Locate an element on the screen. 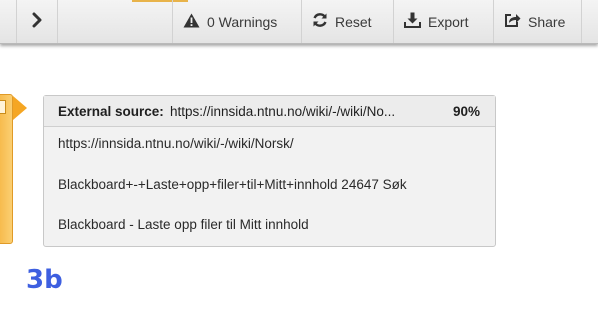 This screenshot has height=323, width=598. reset-label: Reset is located at coordinates (353, 21).